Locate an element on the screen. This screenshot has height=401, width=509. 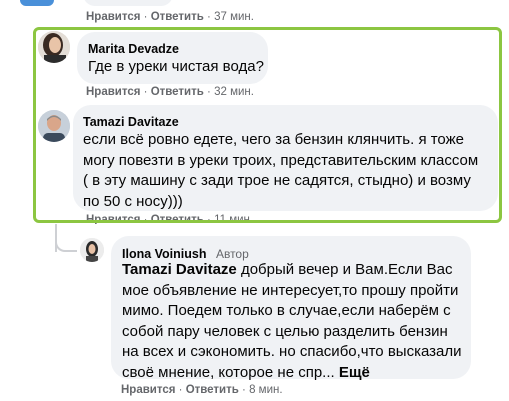
mention-link: Tamazi Davitaze is located at coordinates (179, 269).